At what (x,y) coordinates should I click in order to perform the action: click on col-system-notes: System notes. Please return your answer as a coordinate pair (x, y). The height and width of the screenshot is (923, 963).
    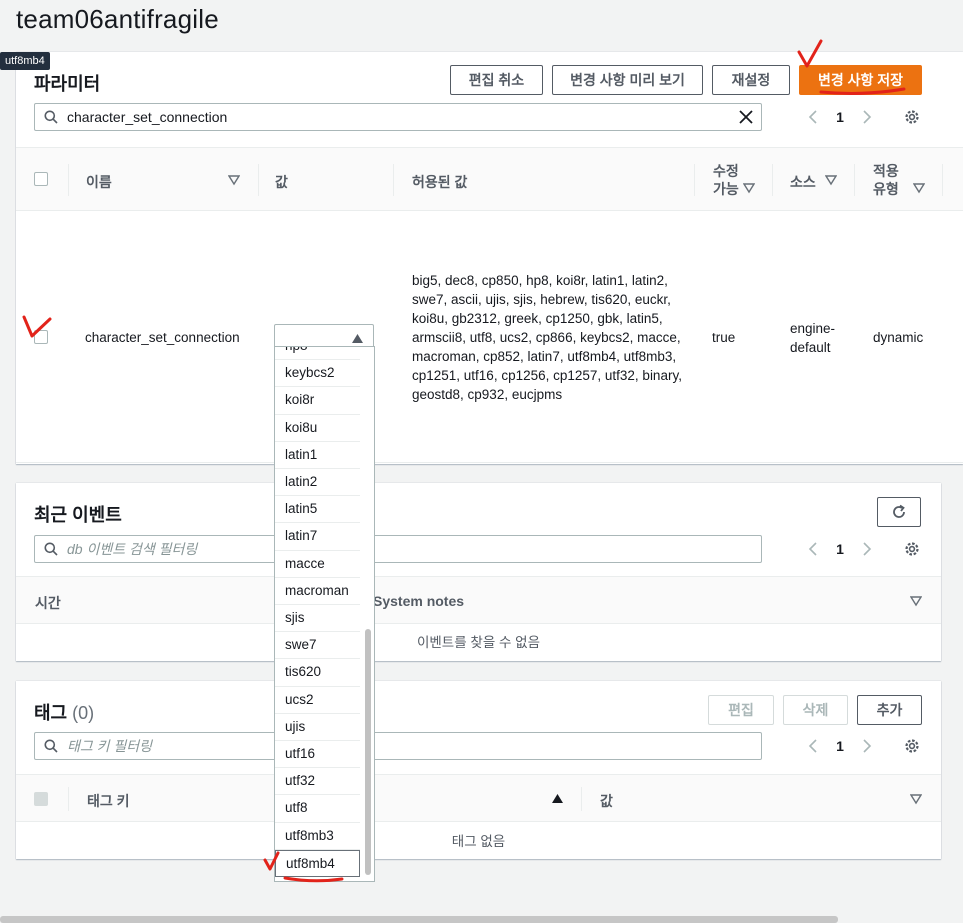
    Looking at the image, I should click on (419, 601).